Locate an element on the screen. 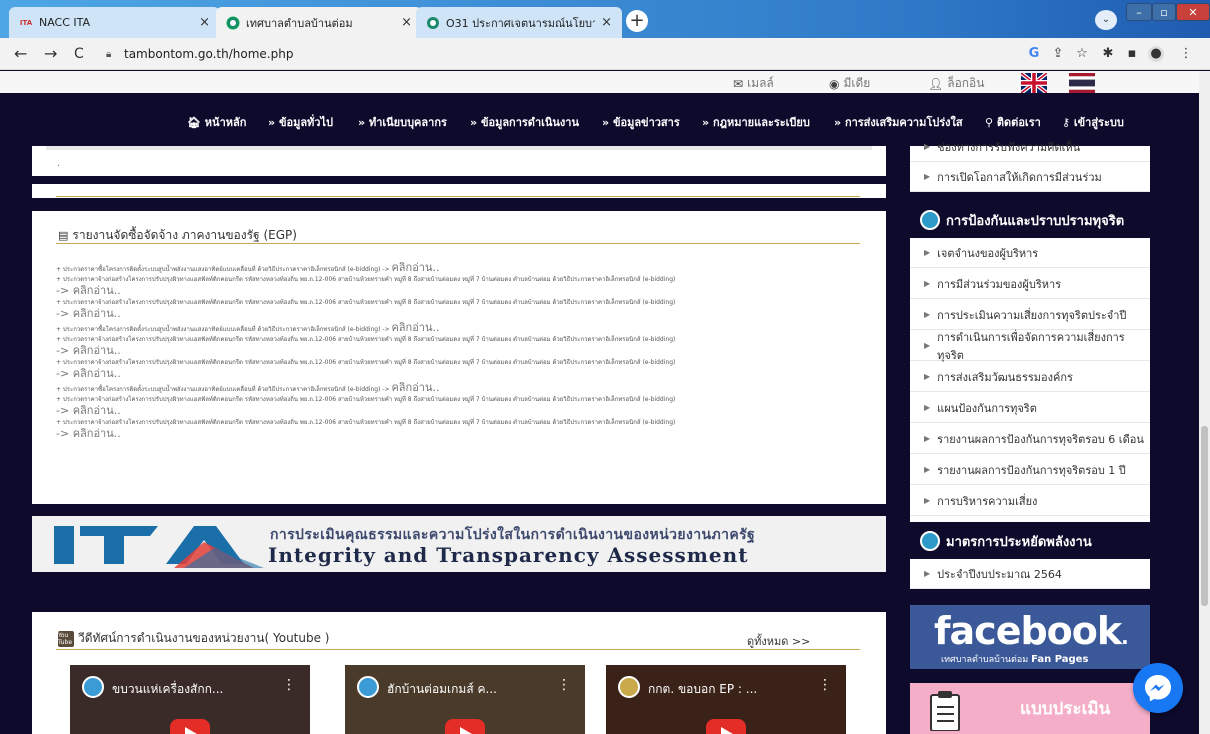  tab-nacc-ita: ITA NACC ITA × is located at coordinates (114, 22).